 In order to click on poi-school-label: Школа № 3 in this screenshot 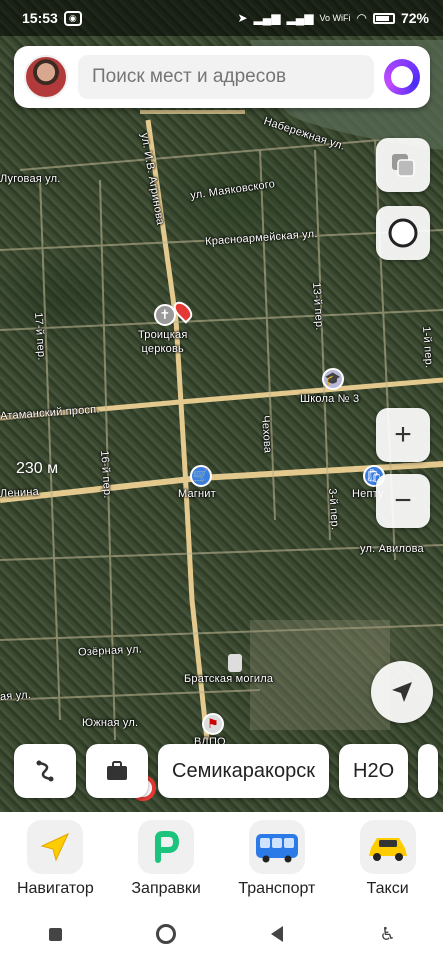, I will do `click(329, 399)`.